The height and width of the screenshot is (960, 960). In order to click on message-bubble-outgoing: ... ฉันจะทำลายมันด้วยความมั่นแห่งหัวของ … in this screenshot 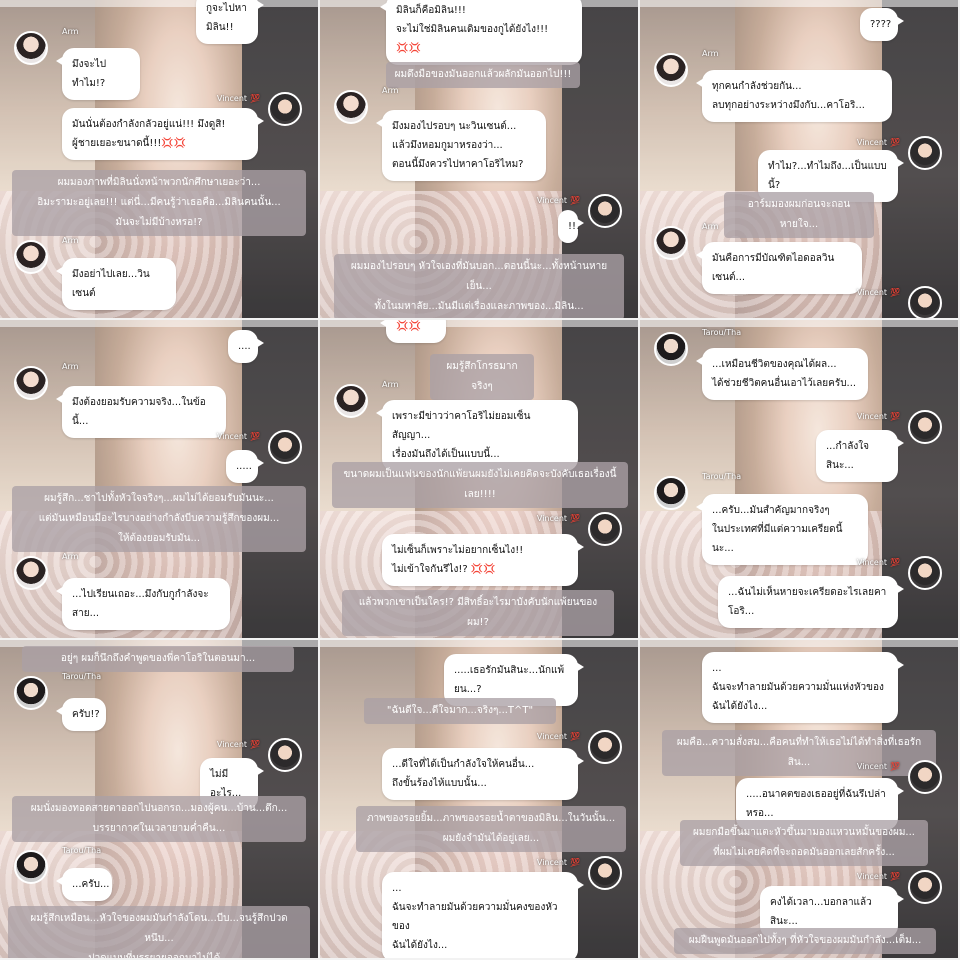, I will do `click(803, 687)`.